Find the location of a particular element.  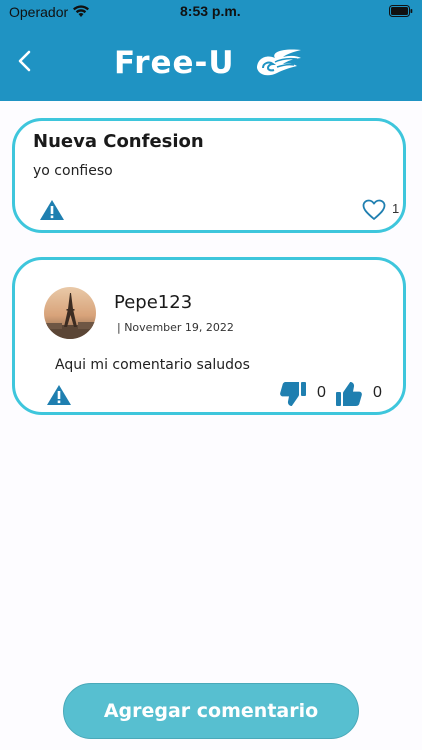

wing-icon is located at coordinates (278, 62).